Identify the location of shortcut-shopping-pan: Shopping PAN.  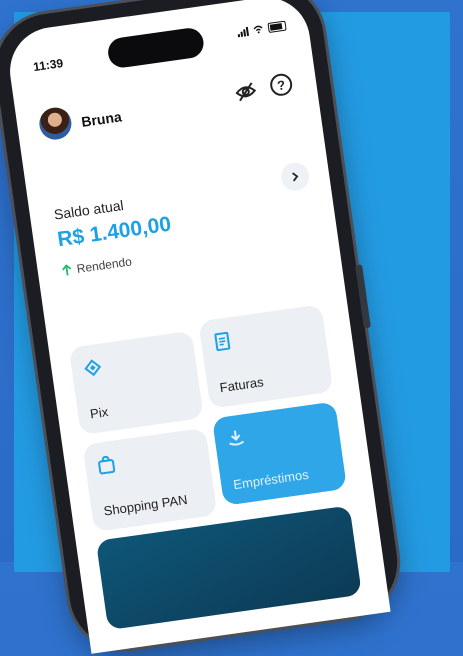
(150, 480).